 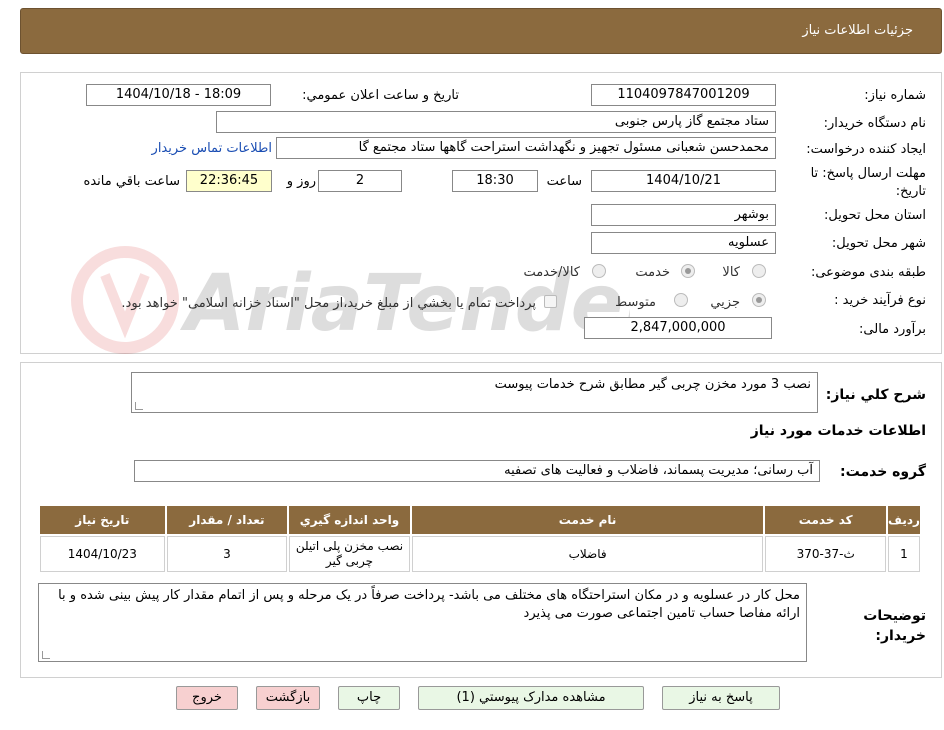 What do you see at coordinates (360, 181) in the screenshot?
I see `days-field: 2` at bounding box center [360, 181].